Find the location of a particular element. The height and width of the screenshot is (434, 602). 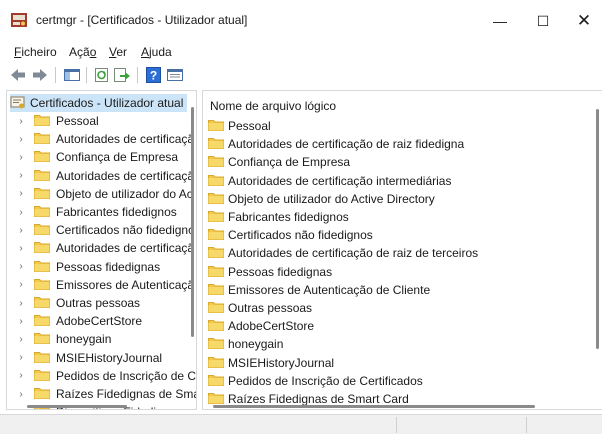

list-item: MSIEHistoryJournal is located at coordinates (271, 363).